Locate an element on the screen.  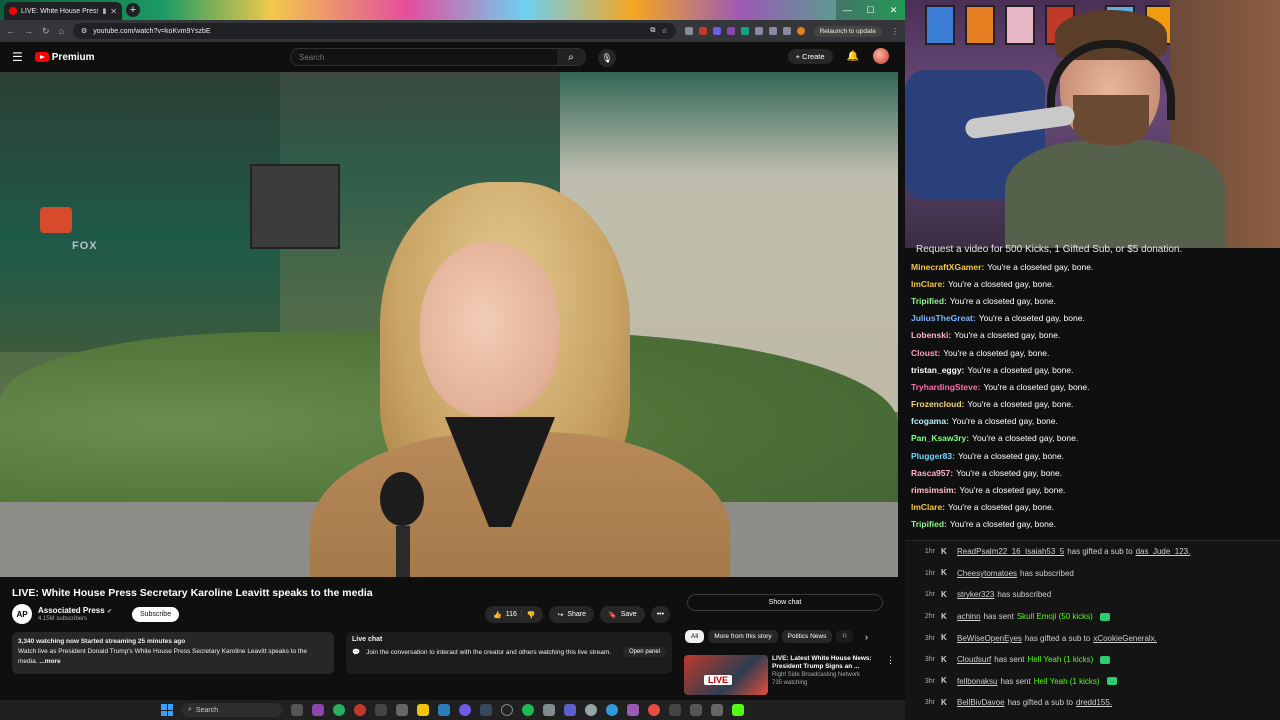
event-username: BeWiseOpenEyes is located at coordinates (989, 638).